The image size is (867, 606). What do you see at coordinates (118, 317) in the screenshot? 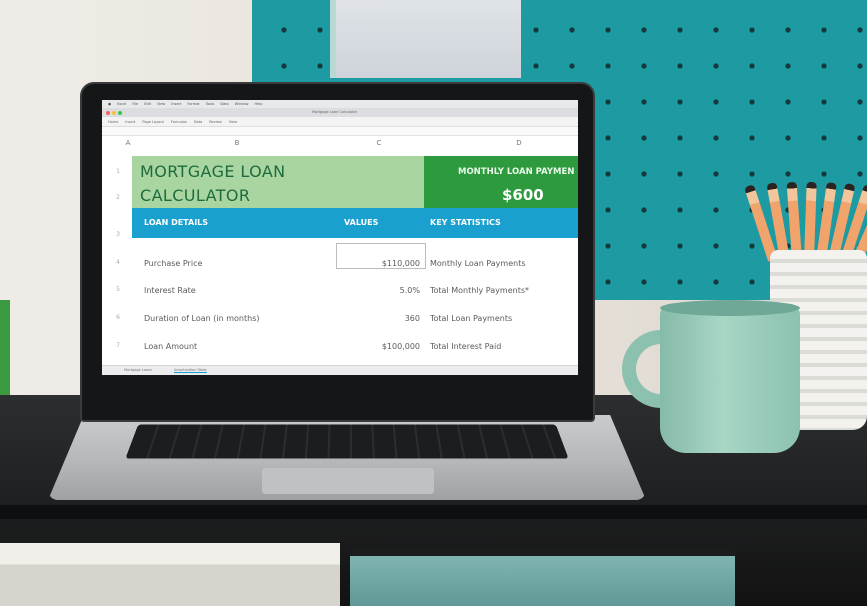
I see `row-number: 6` at bounding box center [118, 317].